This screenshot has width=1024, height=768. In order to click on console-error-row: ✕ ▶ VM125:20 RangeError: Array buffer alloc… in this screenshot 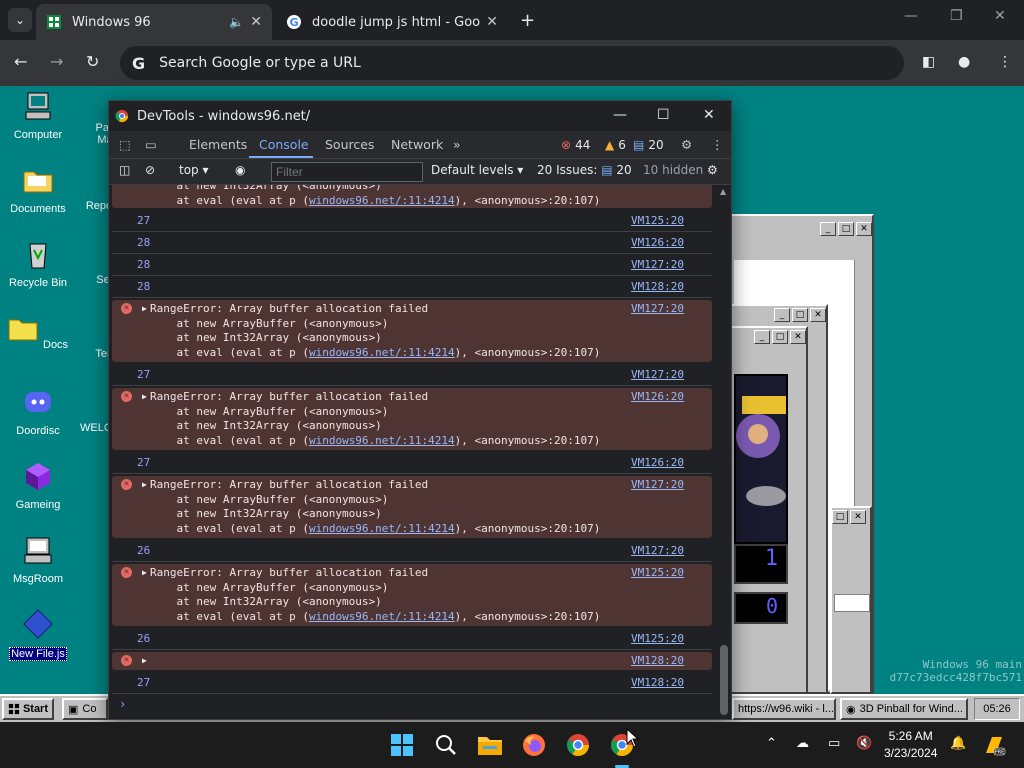, I will do `click(412, 595)`.